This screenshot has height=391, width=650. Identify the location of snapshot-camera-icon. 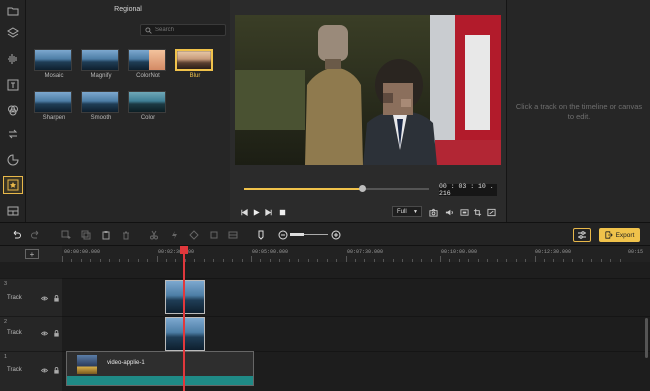
(433, 212).